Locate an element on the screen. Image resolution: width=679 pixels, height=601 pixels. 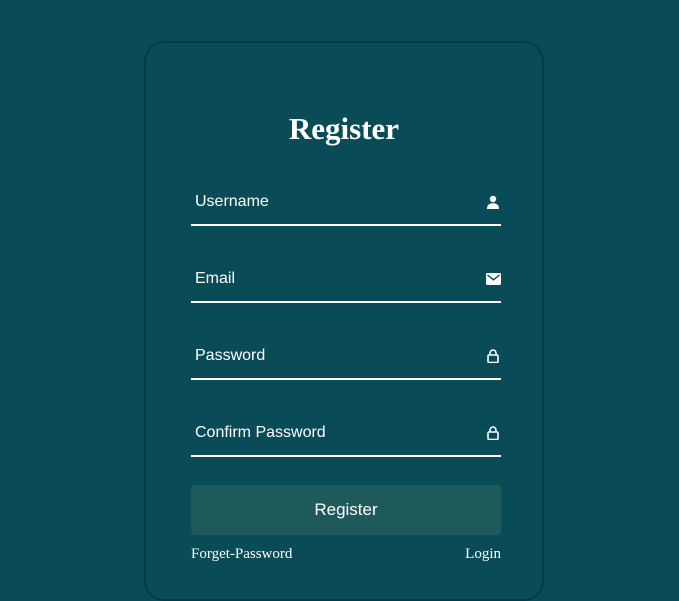
form-title: Register is located at coordinates (344, 128).